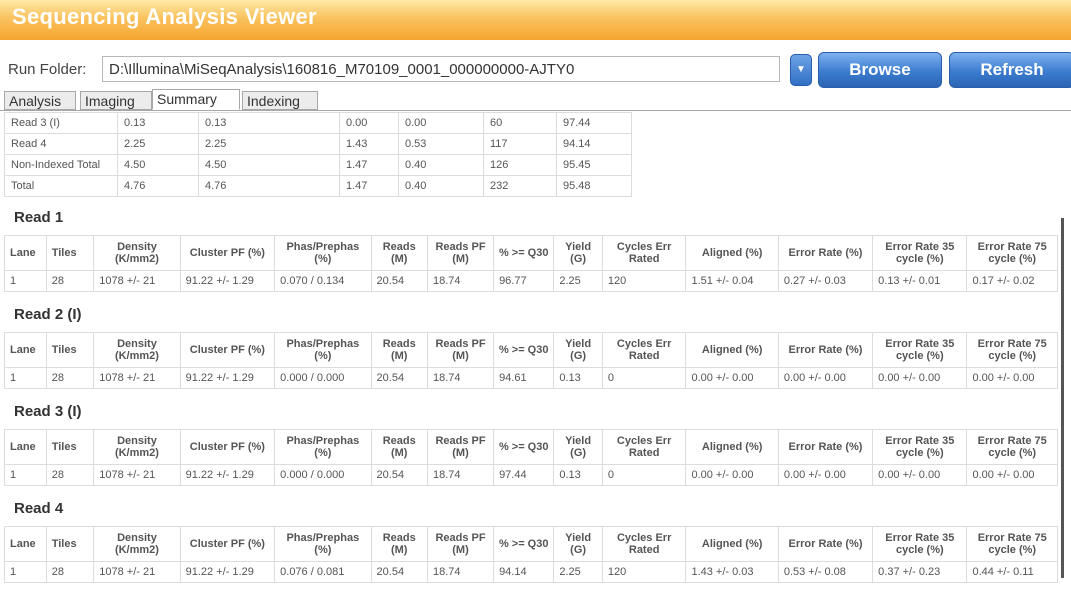  I want to click on tab-summary: Summary, so click(196, 99).